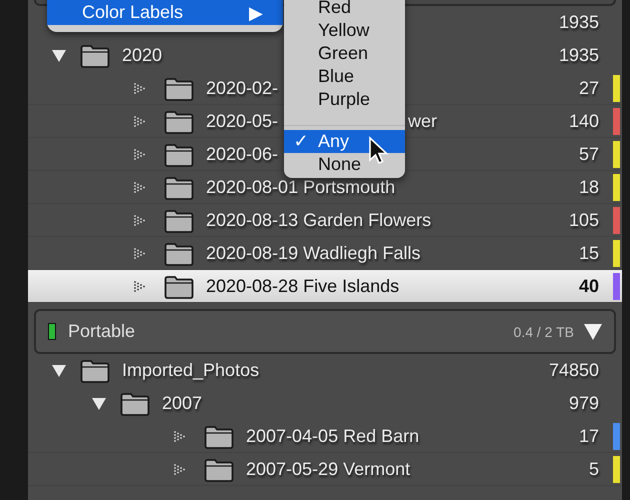  What do you see at coordinates (301, 187) in the screenshot?
I see `folder-name: 2020-08-01 Portsmouth` at bounding box center [301, 187].